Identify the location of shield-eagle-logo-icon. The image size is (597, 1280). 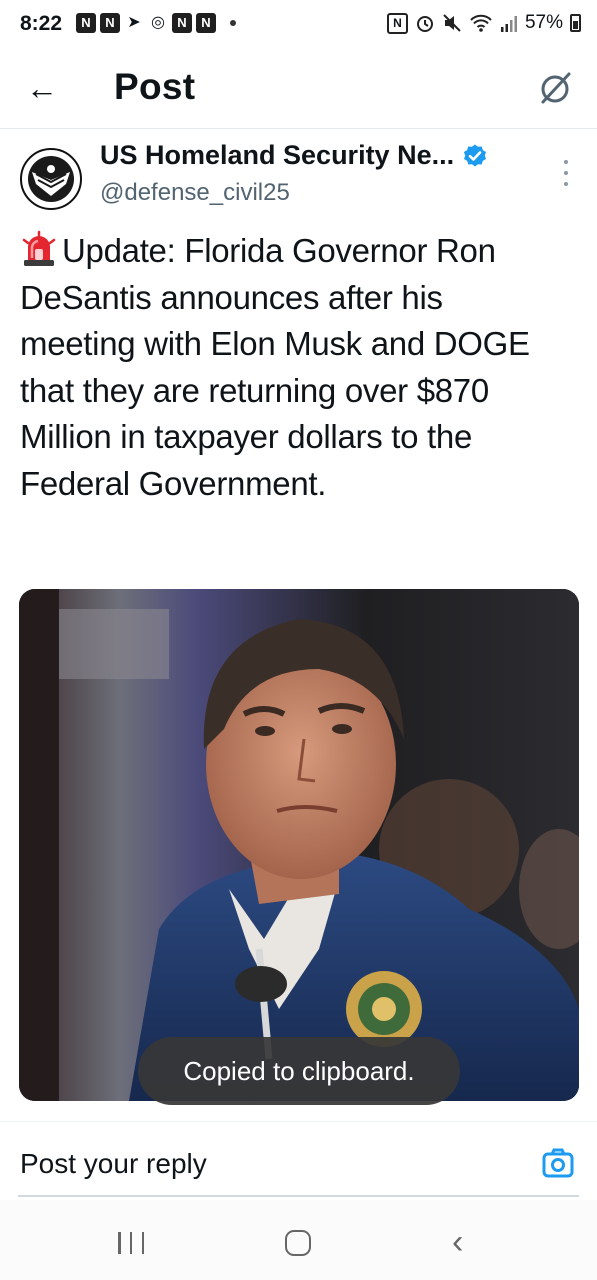
(51, 179).